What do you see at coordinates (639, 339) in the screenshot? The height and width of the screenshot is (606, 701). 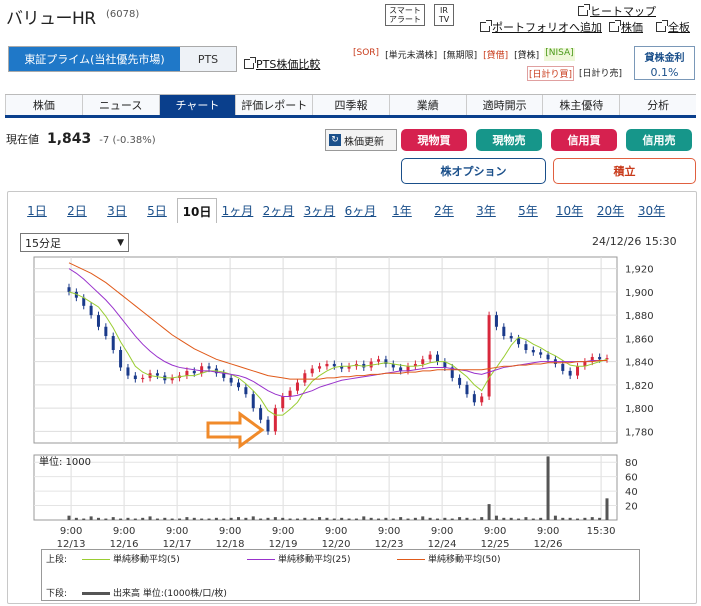 I see `y-tick-label: 1,860` at bounding box center [639, 339].